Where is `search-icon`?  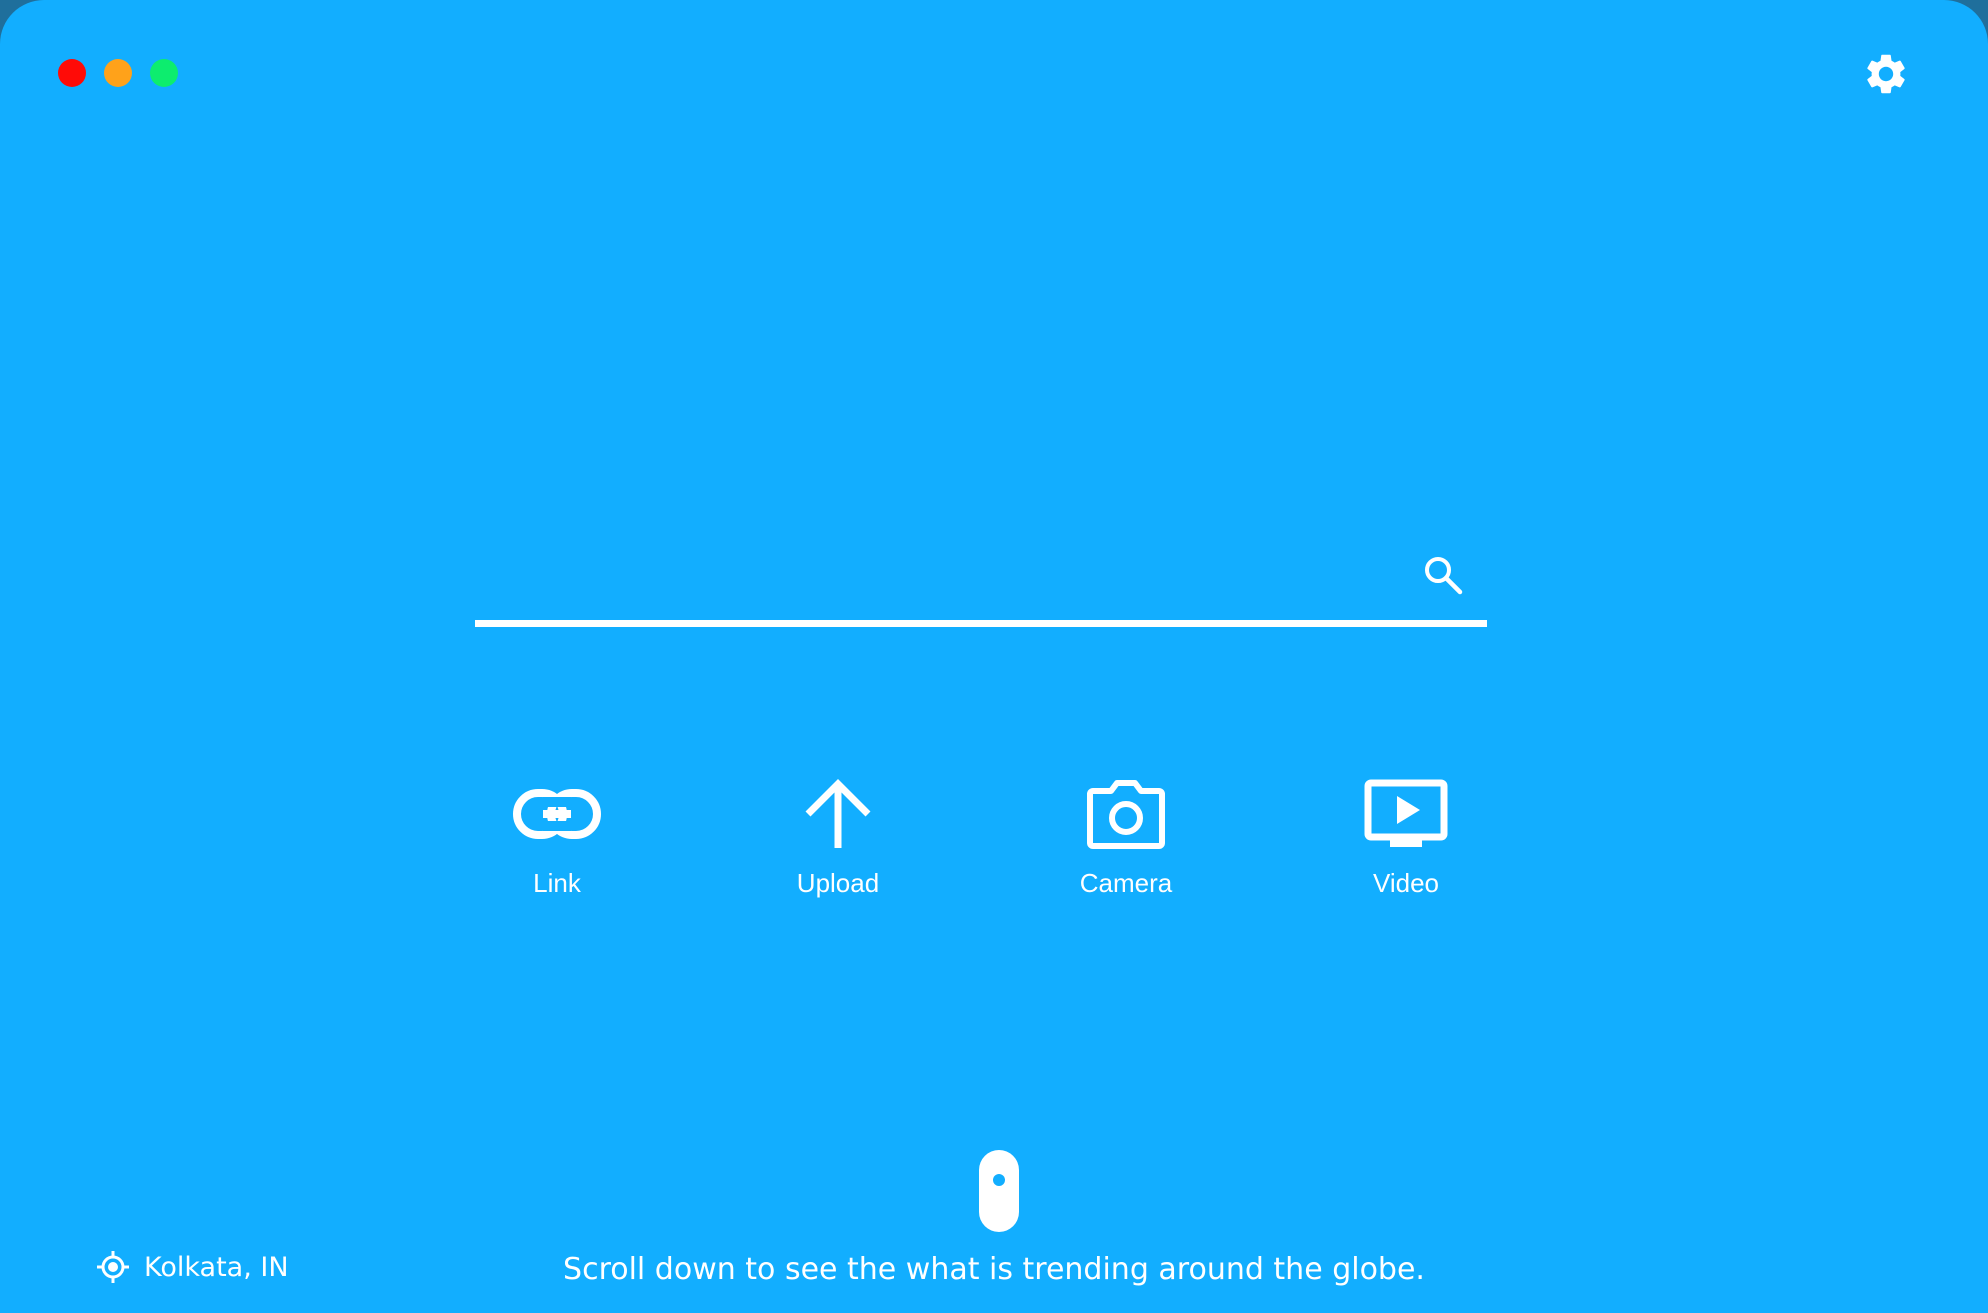 search-icon is located at coordinates (1444, 576).